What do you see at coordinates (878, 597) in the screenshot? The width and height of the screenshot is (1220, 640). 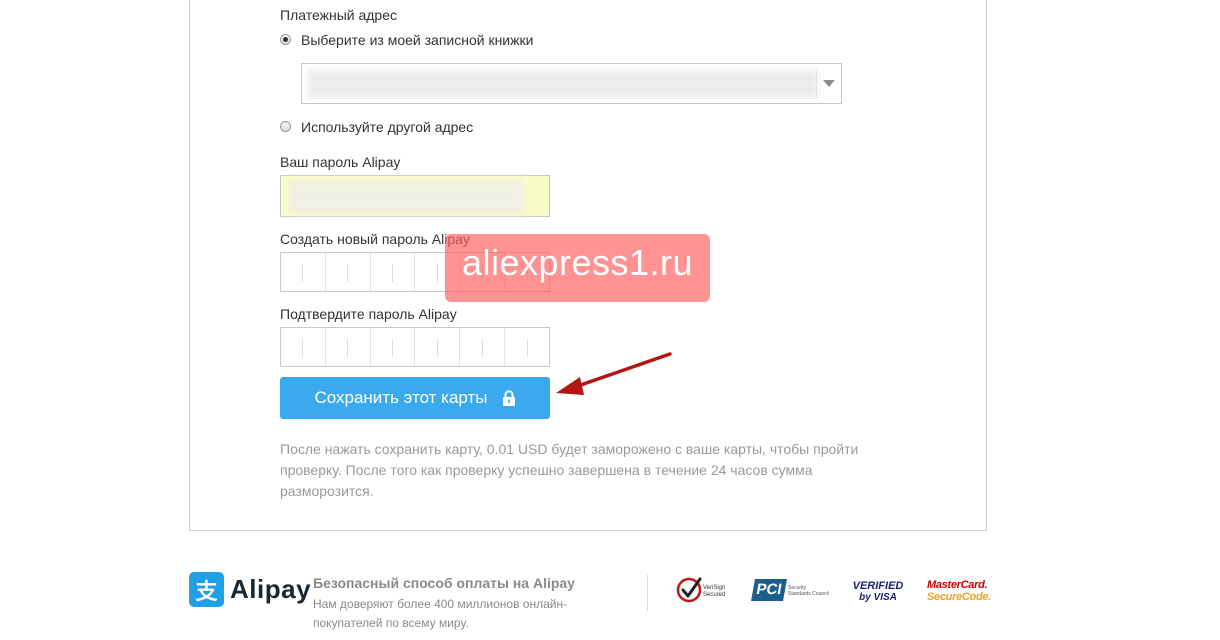 I see `by-visa-text: by VISA` at bounding box center [878, 597].